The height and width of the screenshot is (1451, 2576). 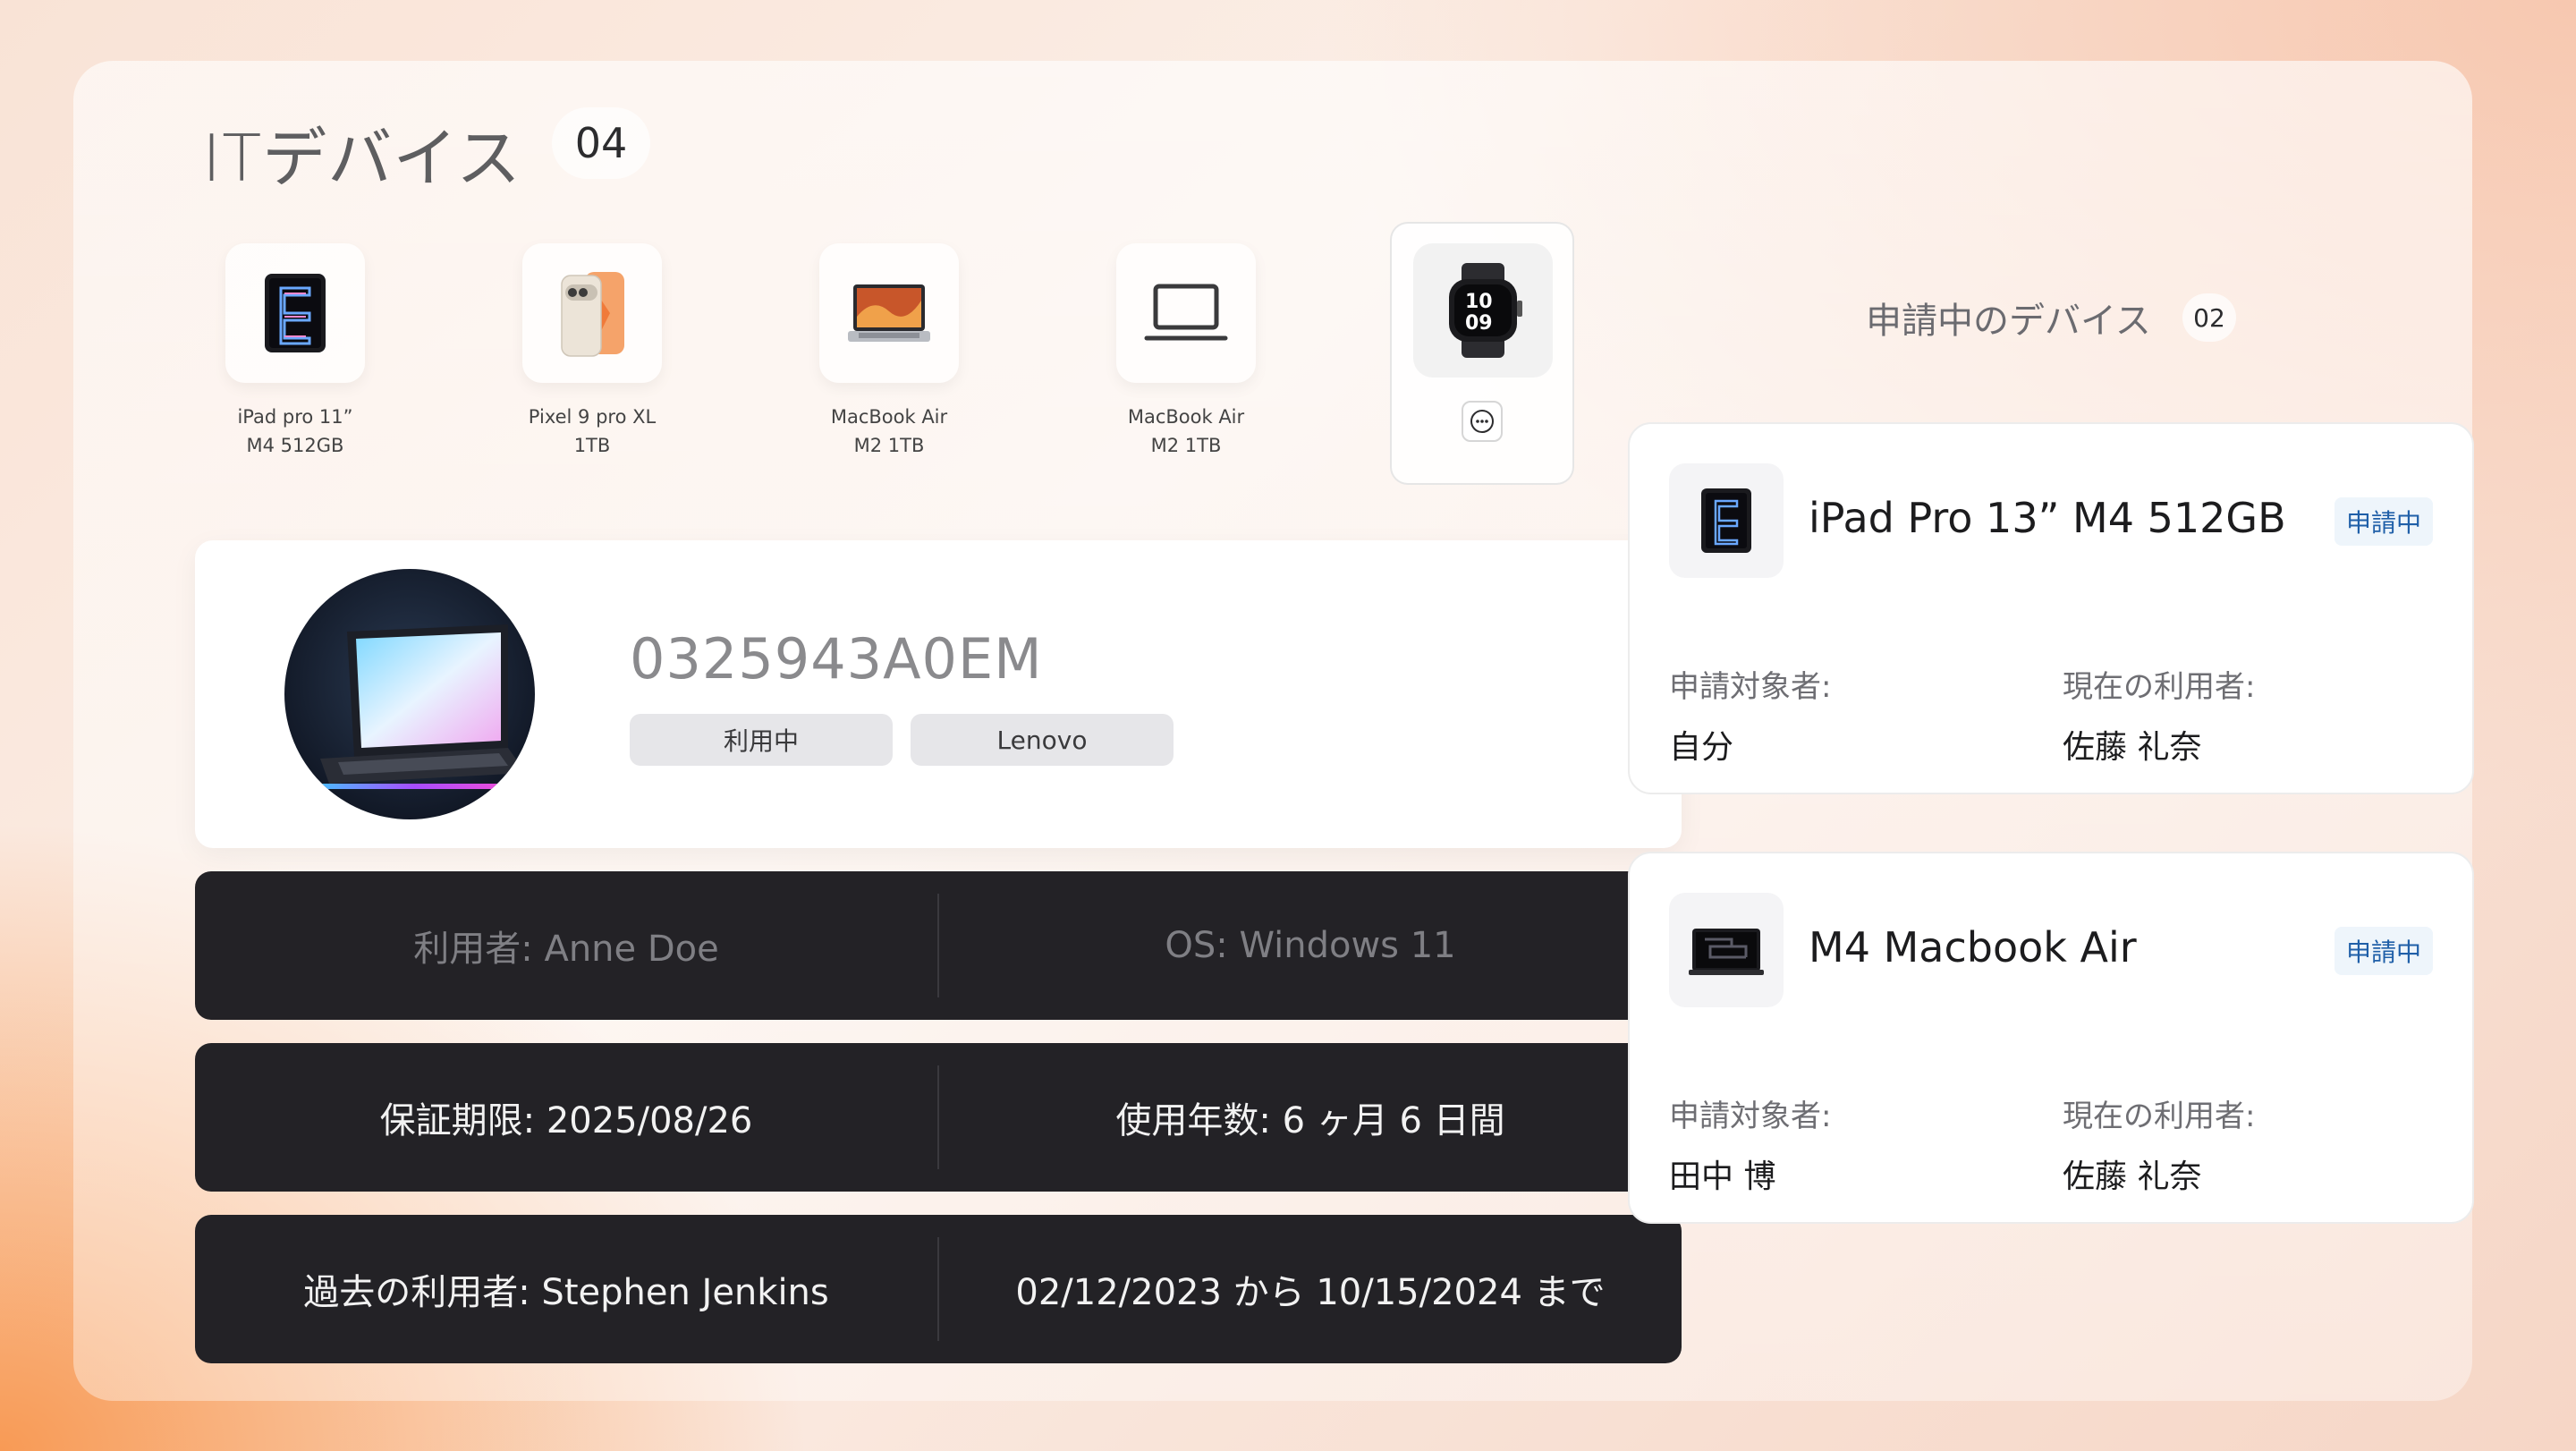 I want to click on device-item-macbook-air: MacBook Air M2 1TB, so click(x=889, y=351).